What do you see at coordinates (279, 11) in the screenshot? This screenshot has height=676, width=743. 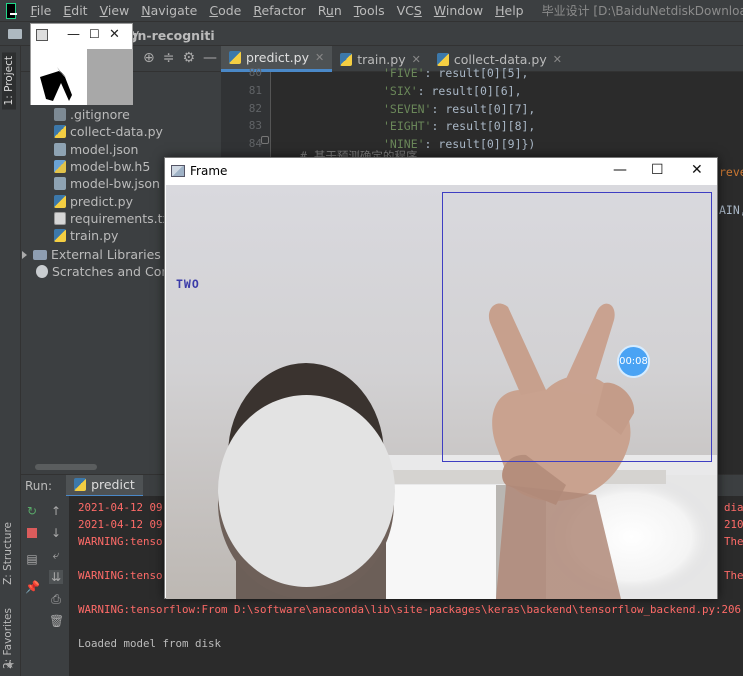 I see `menu-item: Refactor` at bounding box center [279, 11].